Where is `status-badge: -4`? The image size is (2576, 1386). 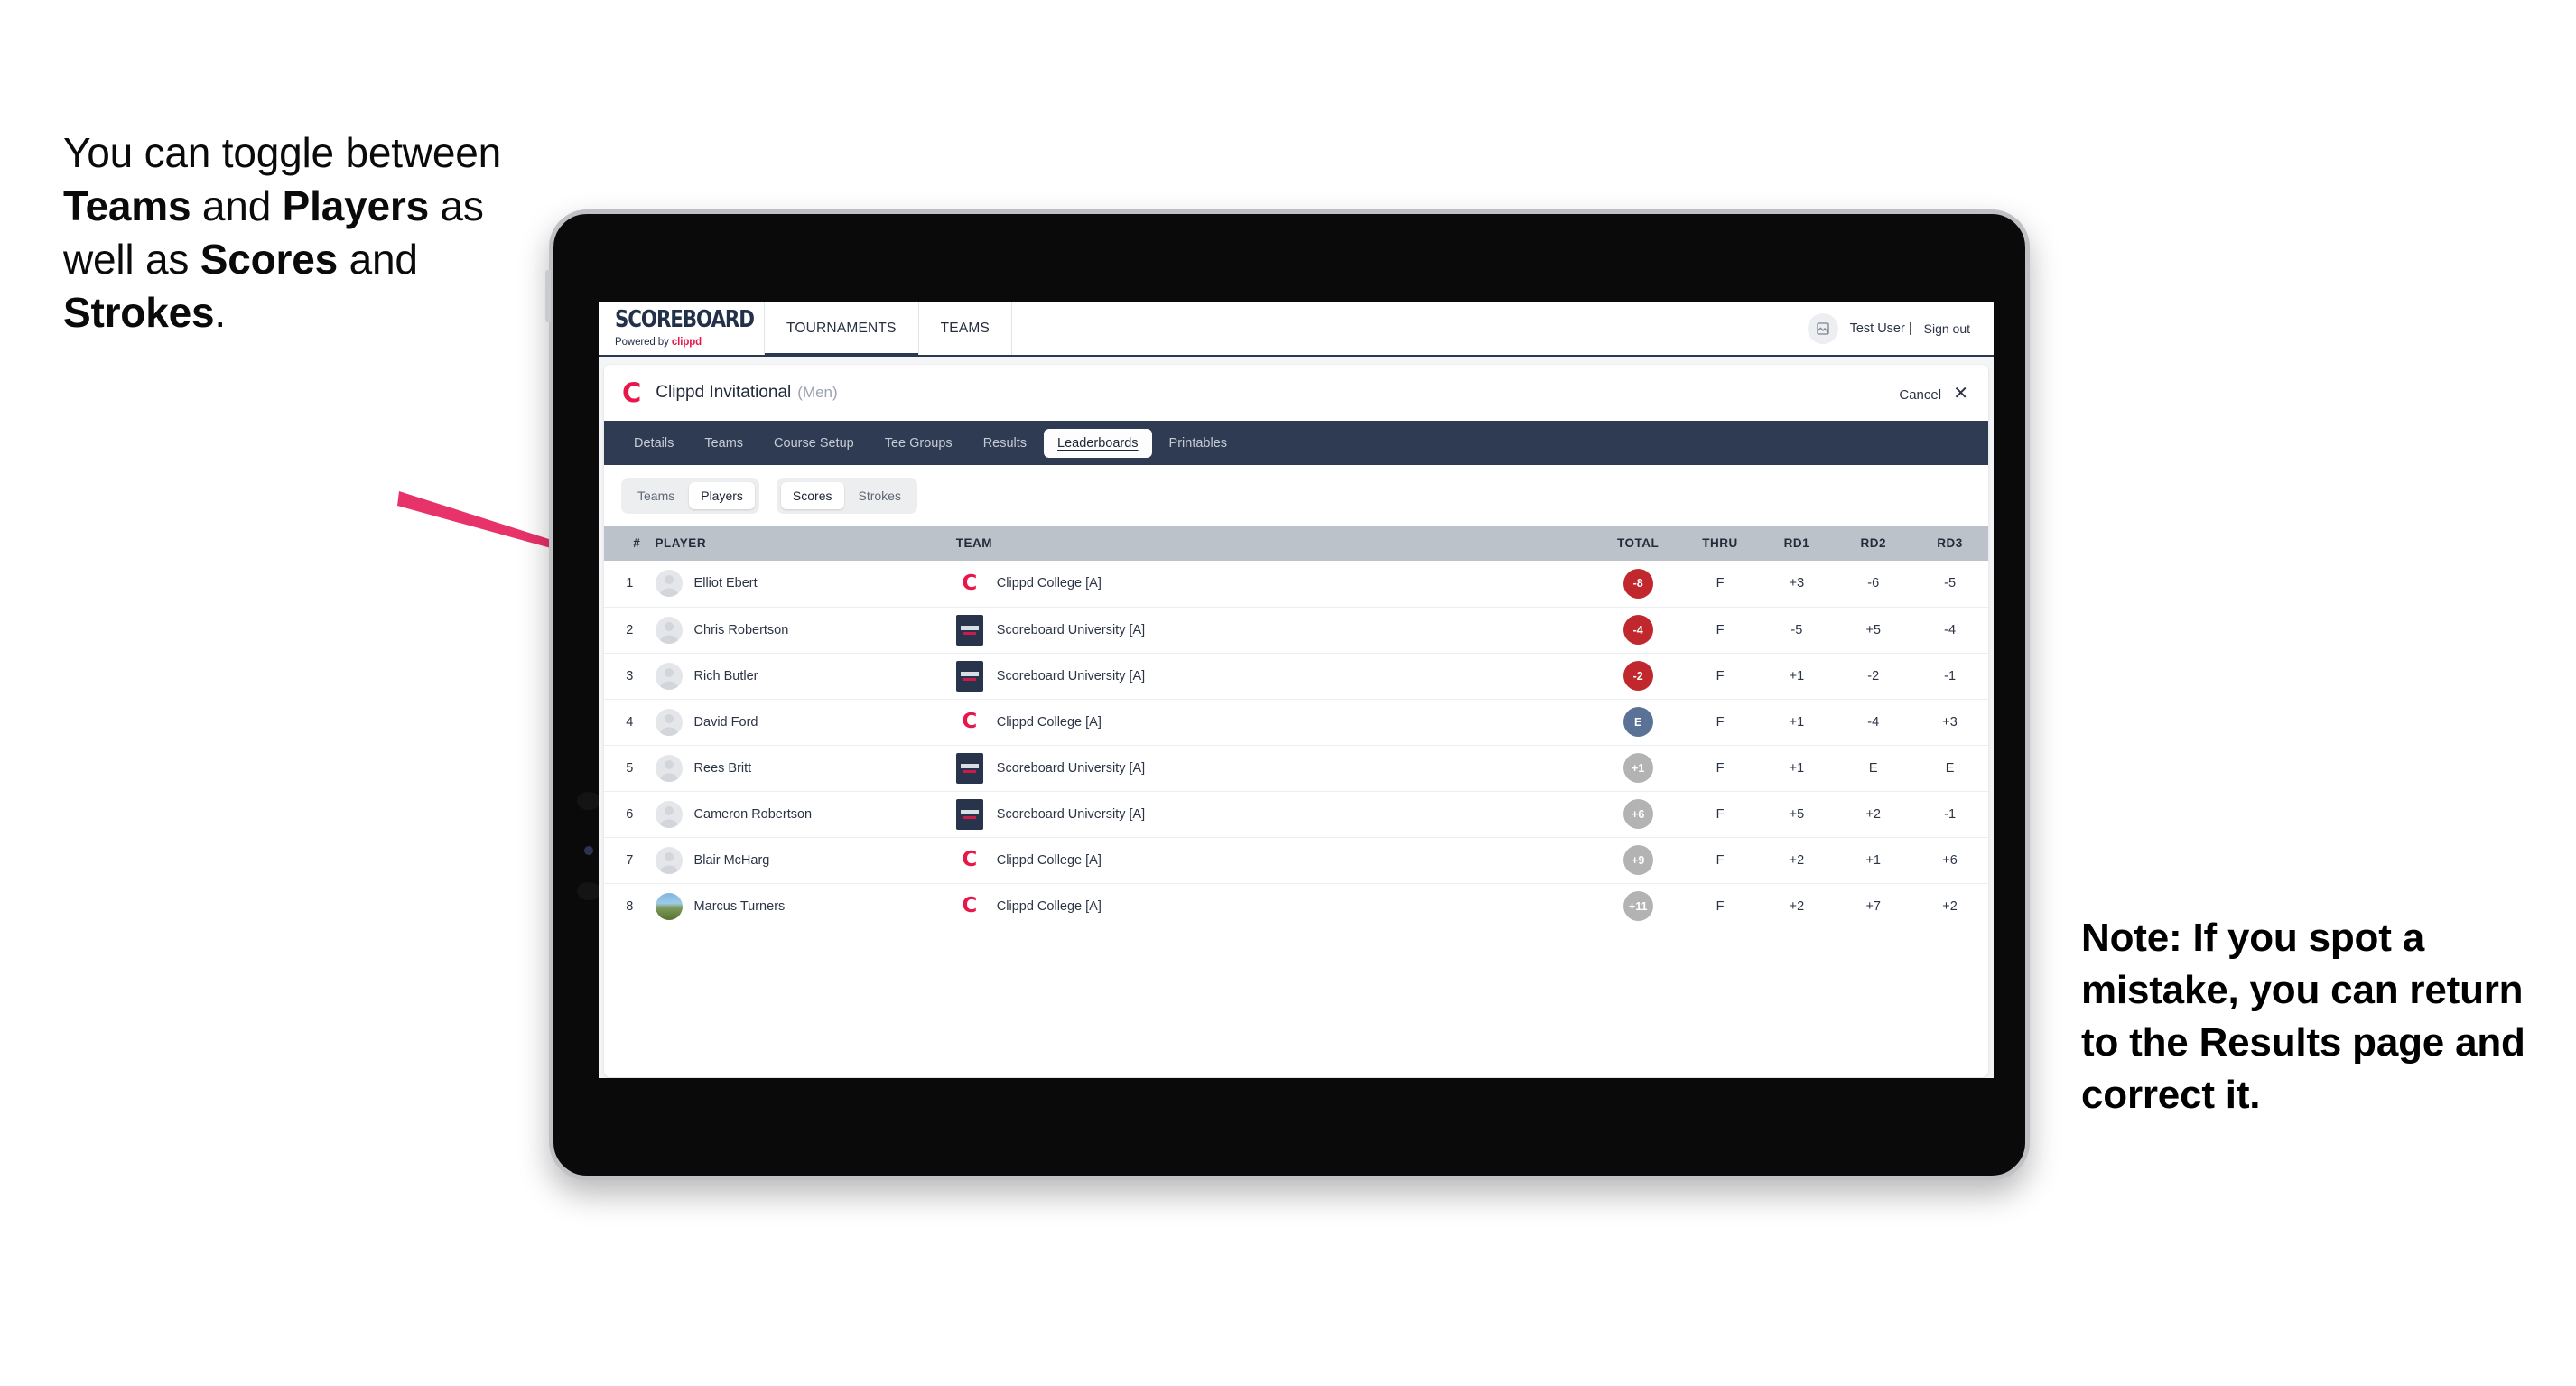
status-badge: -4 is located at coordinates (1638, 630).